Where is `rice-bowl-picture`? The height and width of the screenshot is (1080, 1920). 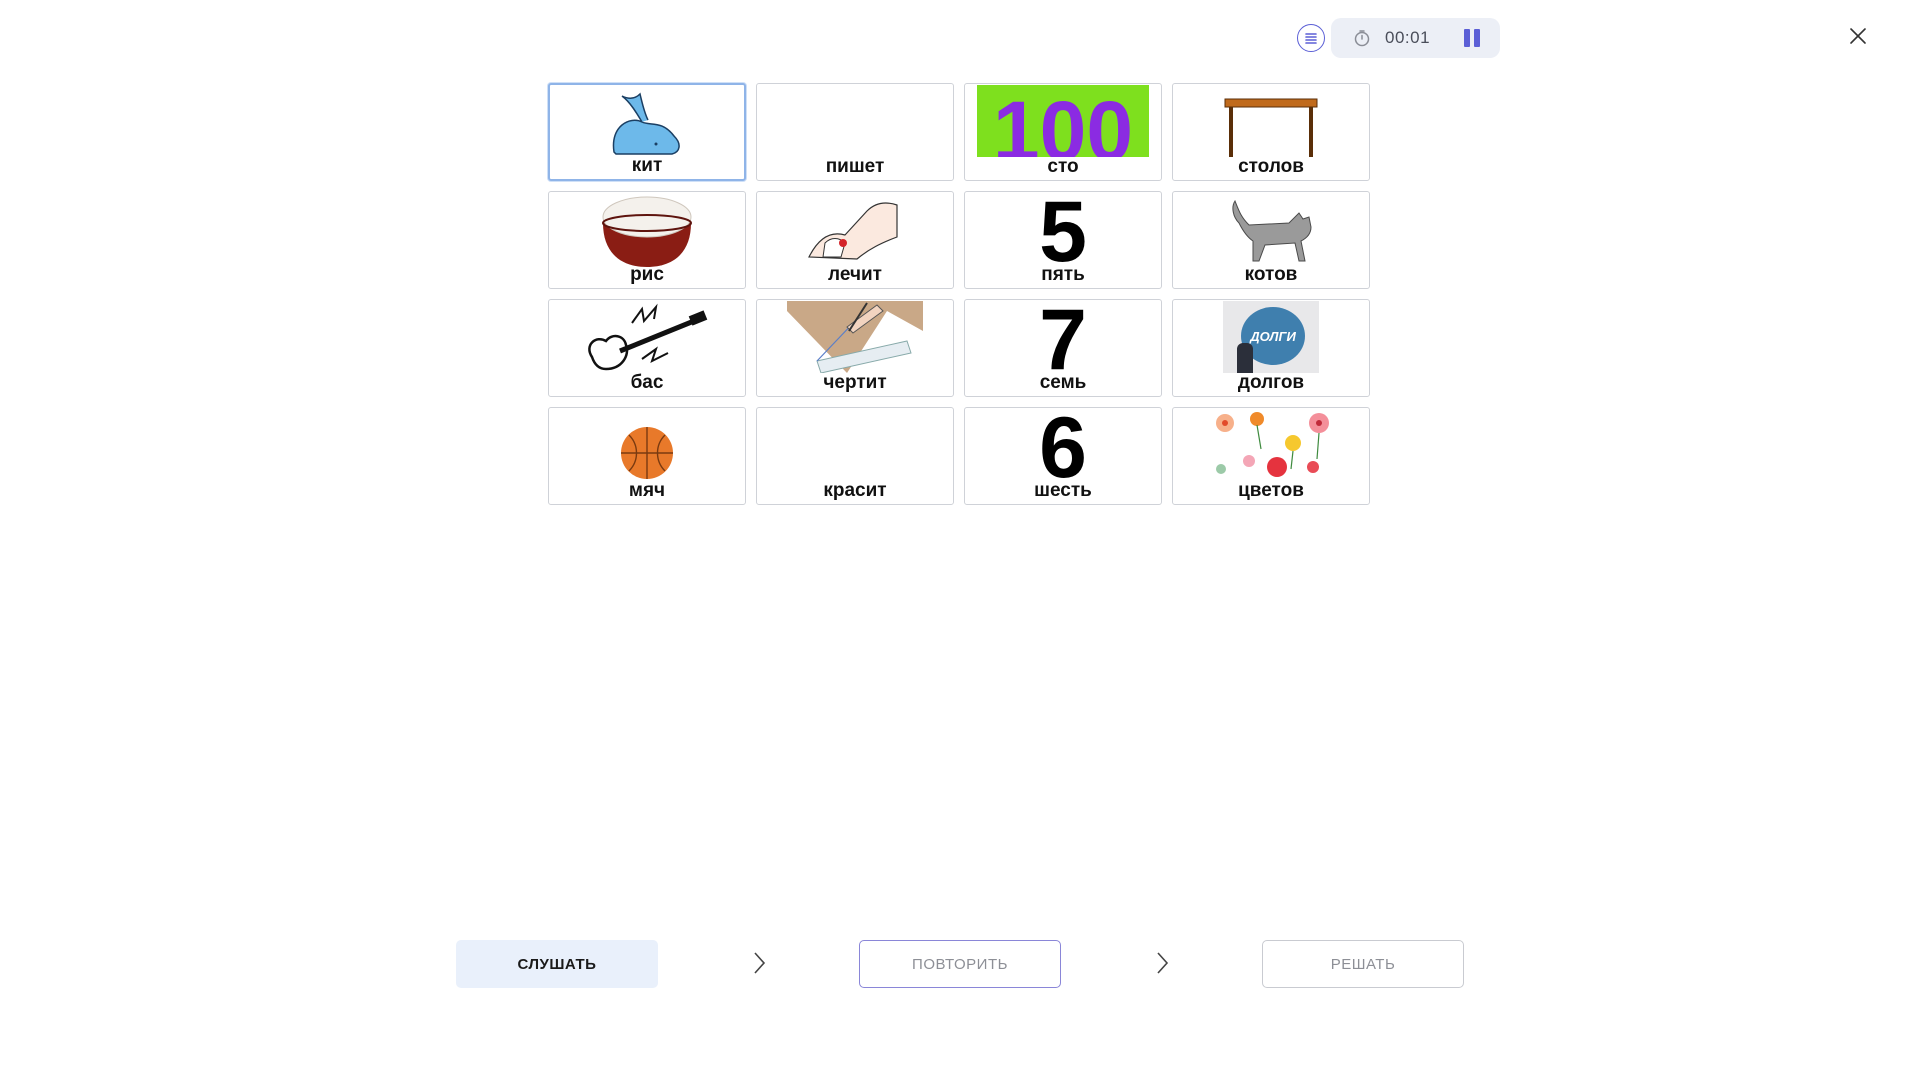
rice-bowl-picture is located at coordinates (647, 230).